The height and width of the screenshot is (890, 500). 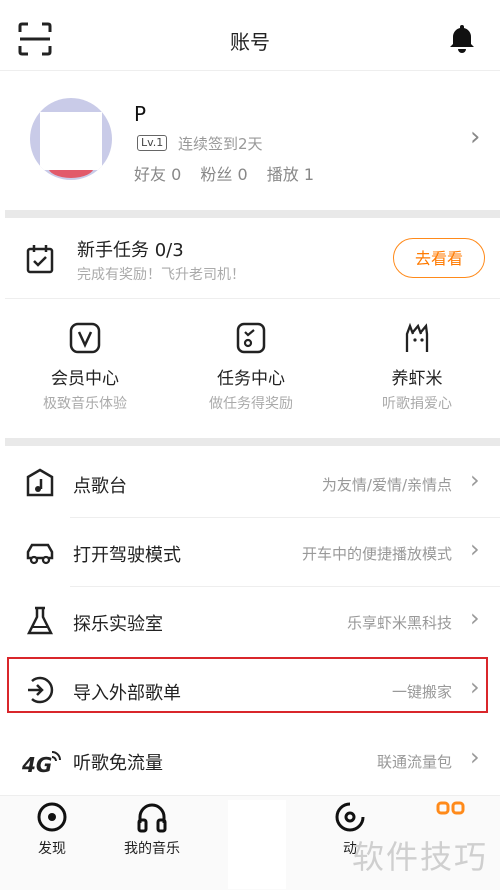 What do you see at coordinates (420, 857) in the screenshot?
I see `watermark-text: 软件技巧` at bounding box center [420, 857].